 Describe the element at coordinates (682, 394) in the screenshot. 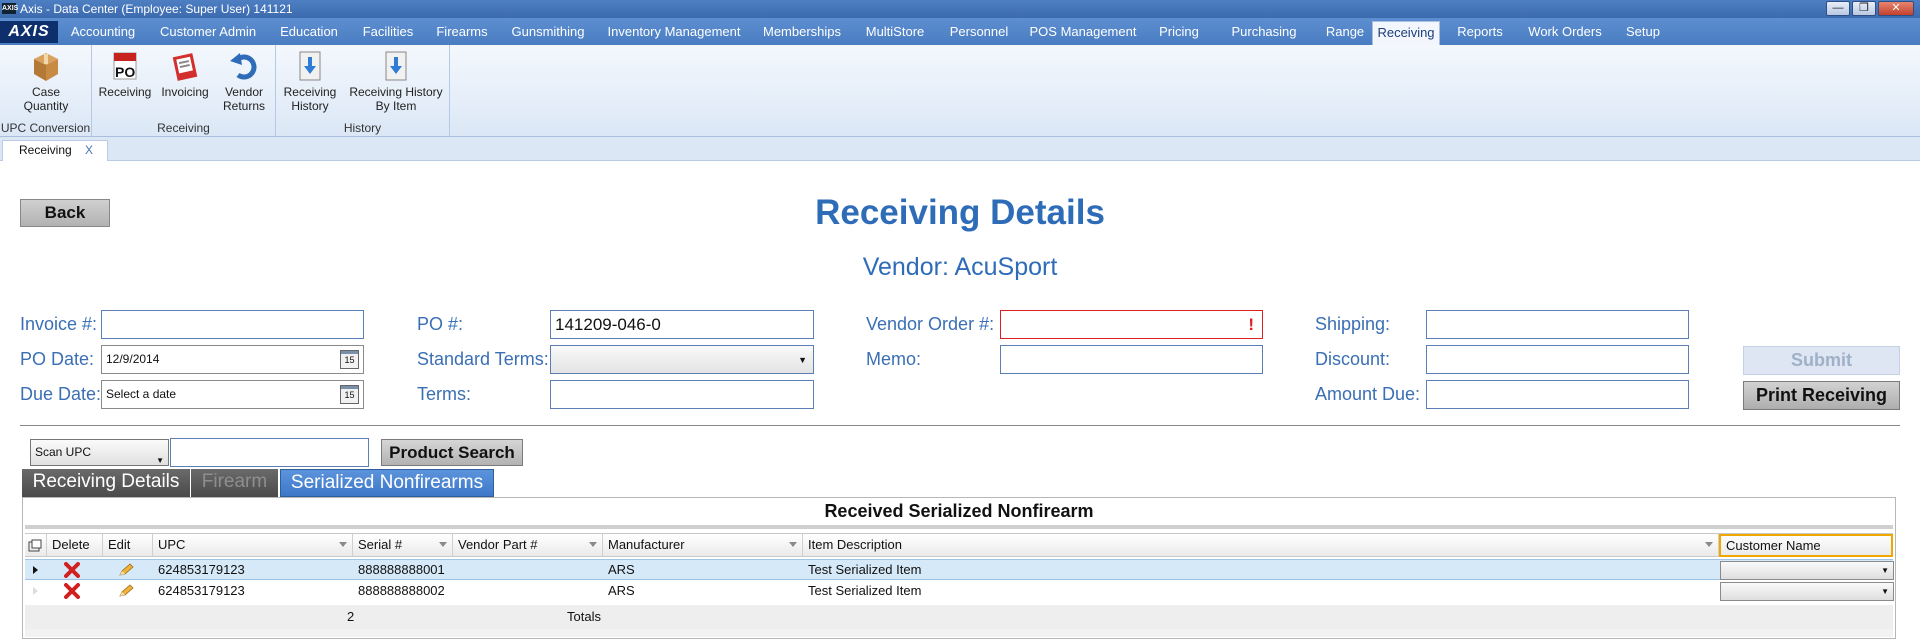

I see `terms-field` at that location.